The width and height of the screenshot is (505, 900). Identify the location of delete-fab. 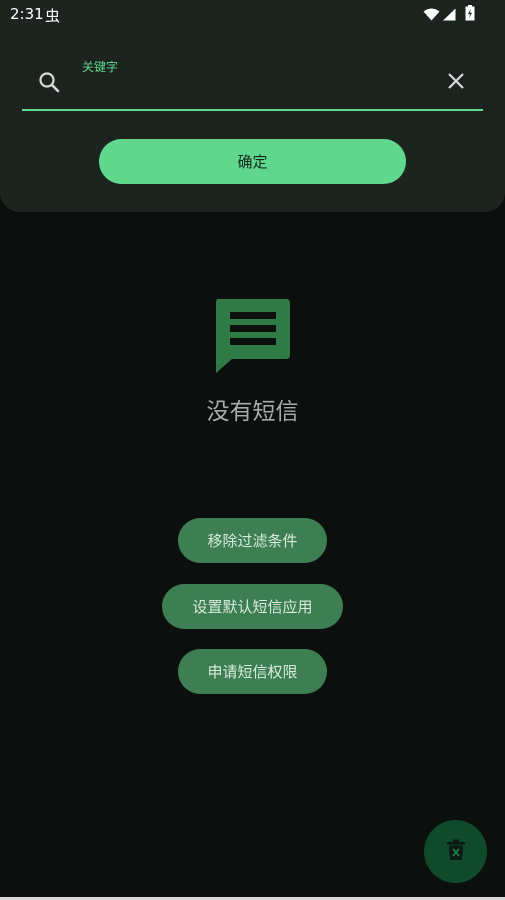
(455, 851).